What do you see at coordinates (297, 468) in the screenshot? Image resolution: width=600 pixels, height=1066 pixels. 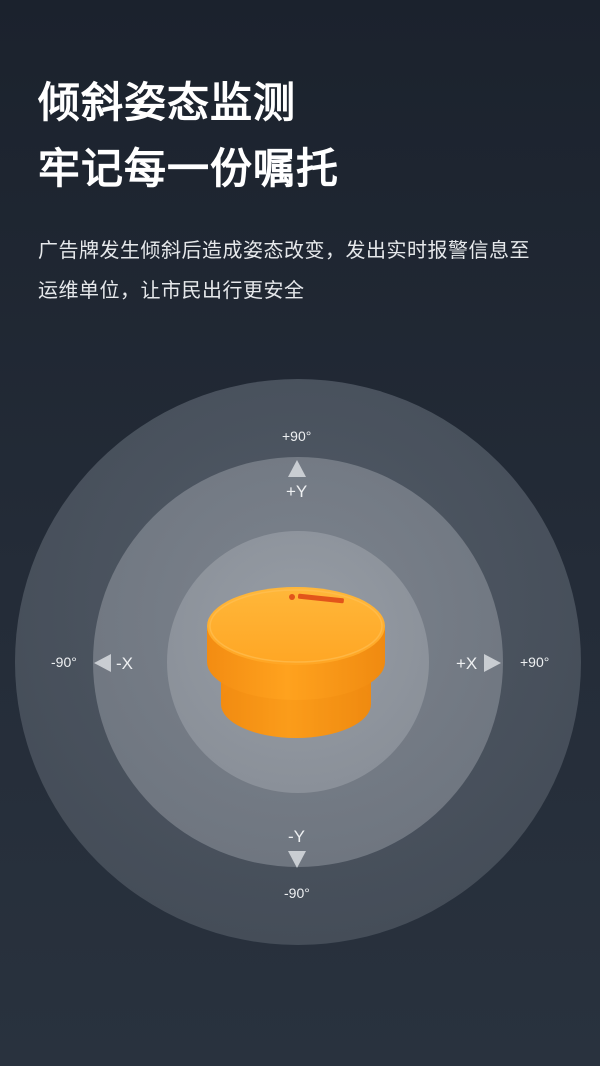 I see `up-arrow-icon` at bounding box center [297, 468].